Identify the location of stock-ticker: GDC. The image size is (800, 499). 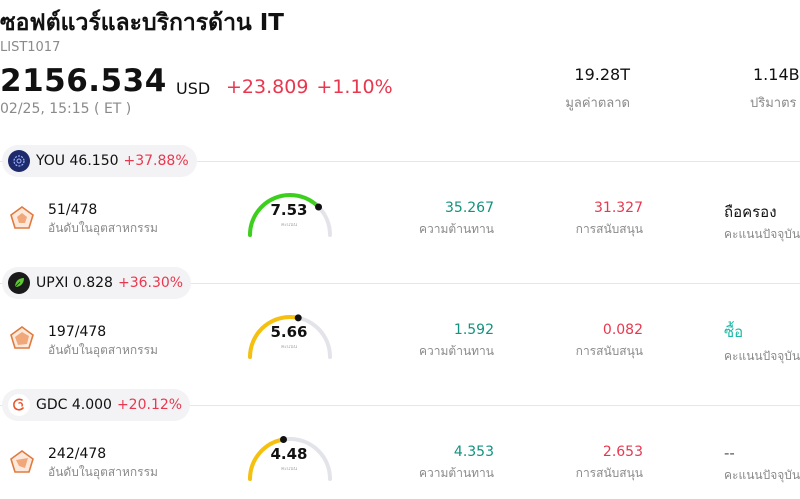
(52, 405).